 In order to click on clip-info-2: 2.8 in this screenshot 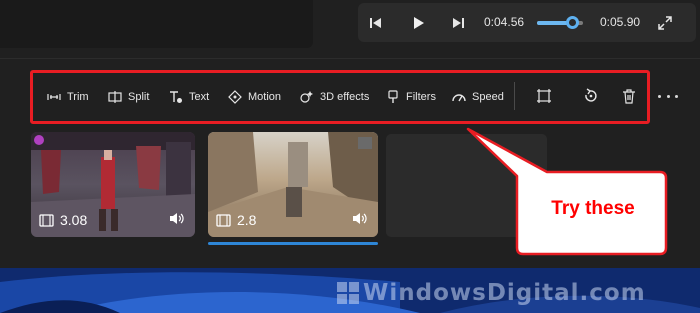, I will do `click(236, 220)`.